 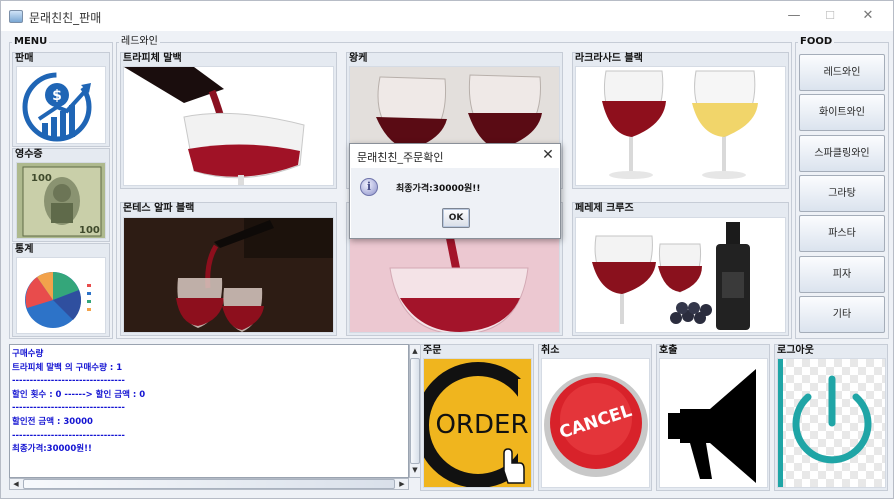 I want to click on menu-item-sales-label: 판매, so click(x=24, y=58).